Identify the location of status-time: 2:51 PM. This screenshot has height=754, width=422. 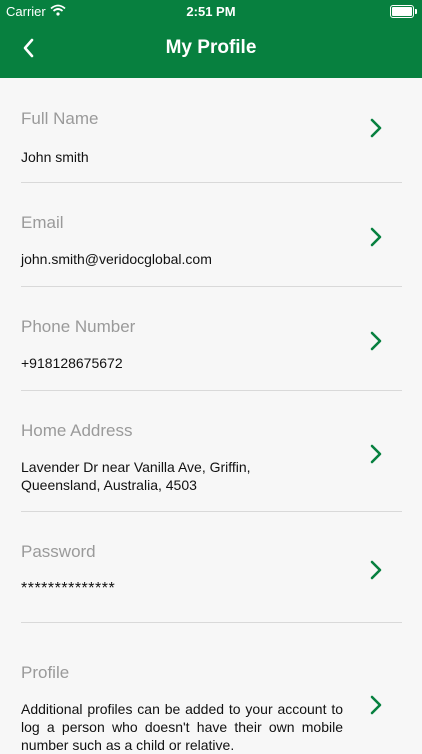
(211, 11).